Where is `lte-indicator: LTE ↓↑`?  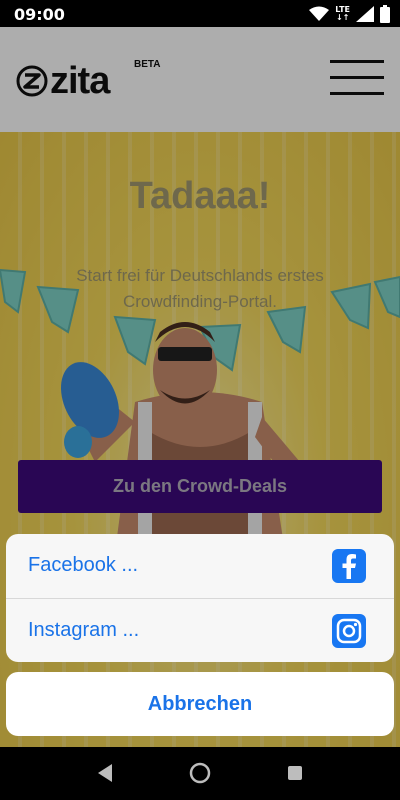 lte-indicator: LTE ↓↑ is located at coordinates (342, 14).